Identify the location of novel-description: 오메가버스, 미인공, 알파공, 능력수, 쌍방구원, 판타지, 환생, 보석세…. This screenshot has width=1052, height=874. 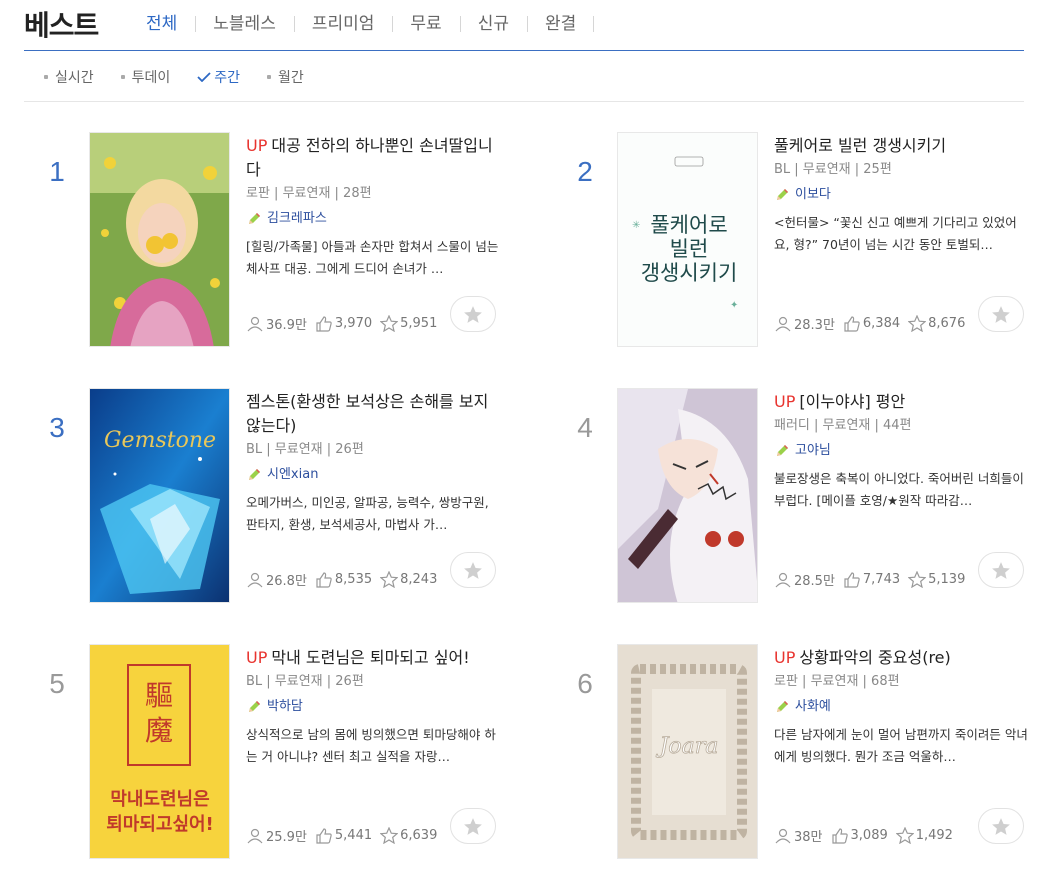
(367, 513).